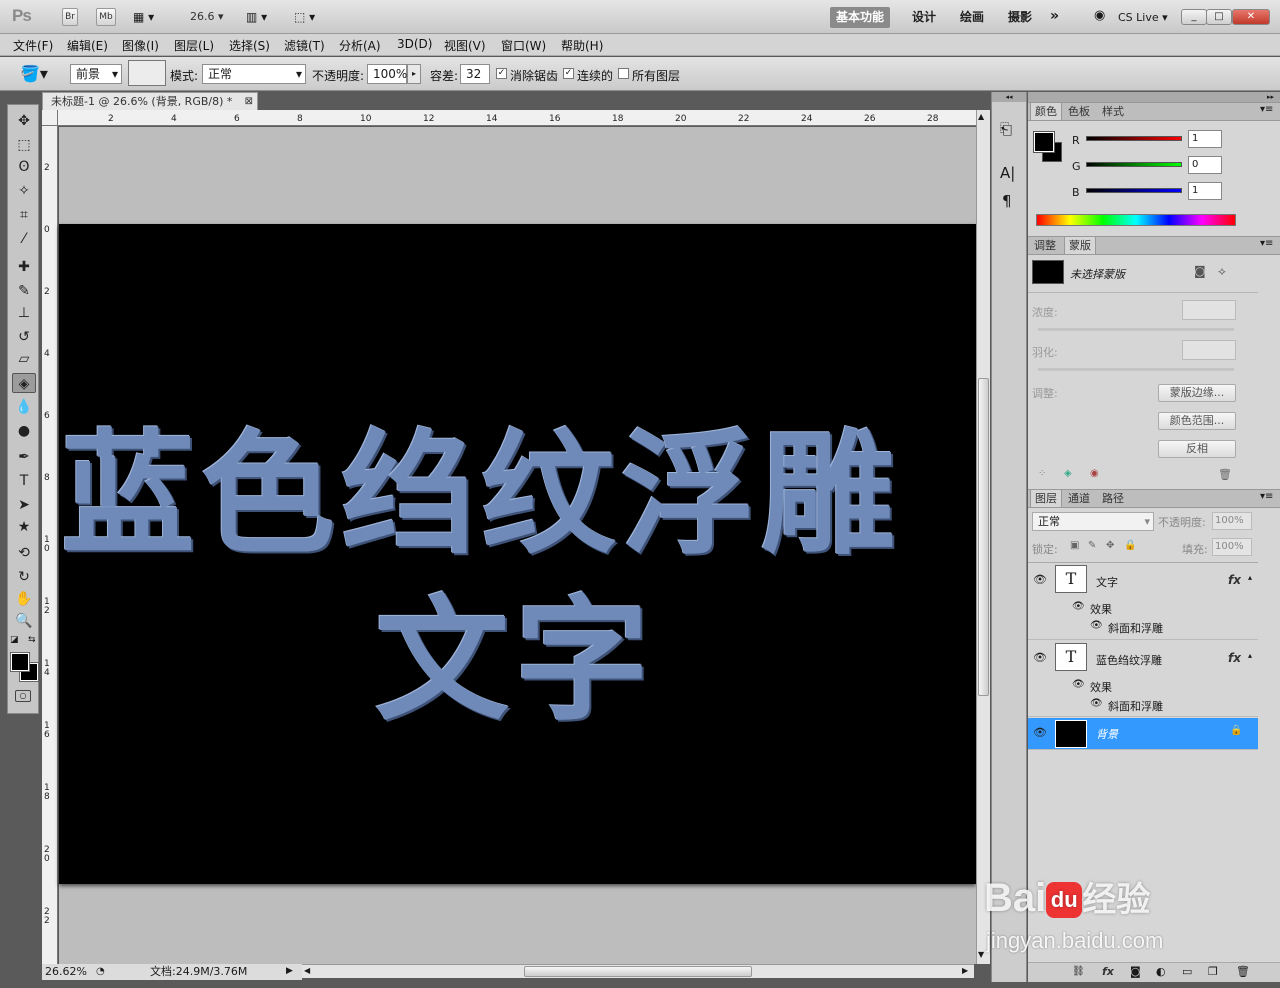  Describe the element at coordinates (582, 45) in the screenshot. I see `menu-help: 帮助(H)` at that location.